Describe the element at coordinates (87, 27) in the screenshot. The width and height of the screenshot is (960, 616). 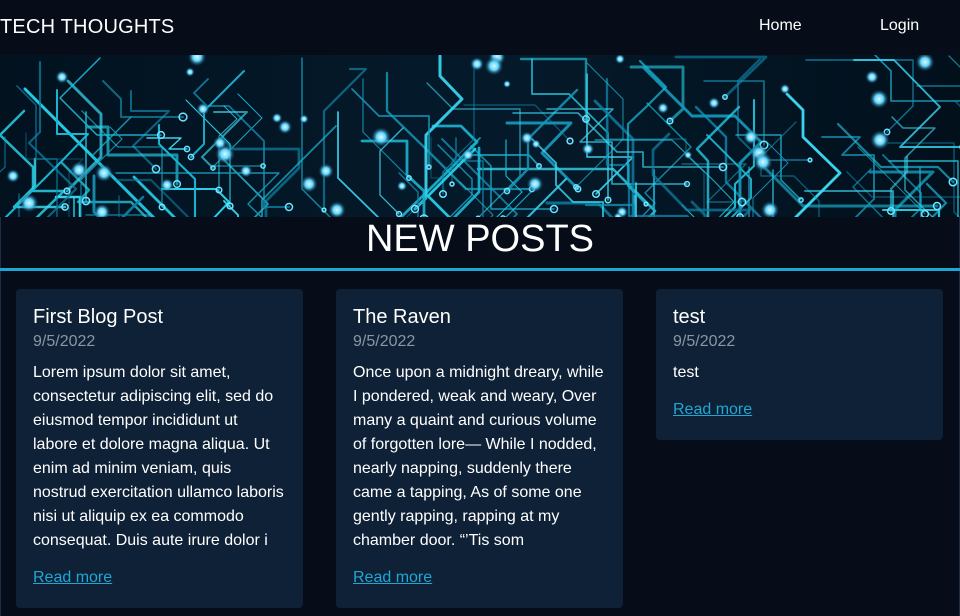
I see `site-brand: TECH THOUGHTS` at that location.